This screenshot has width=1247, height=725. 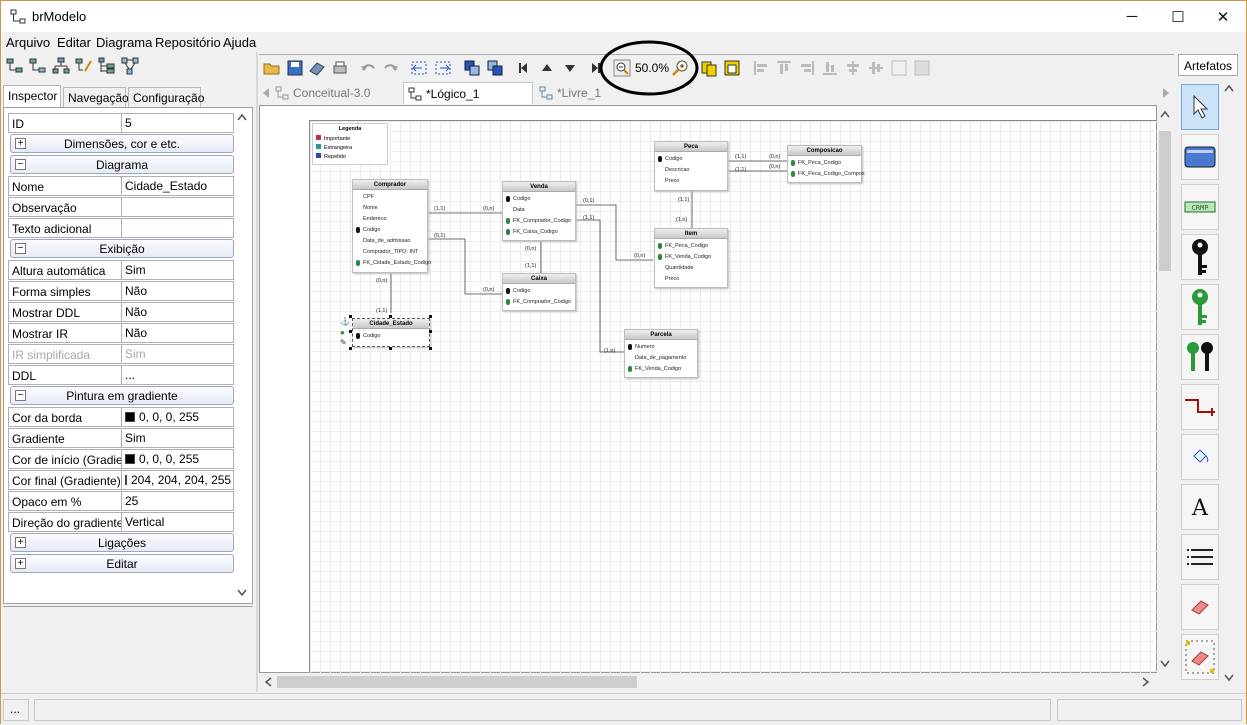 I want to click on hierarchy-icon, so click(x=61, y=66).